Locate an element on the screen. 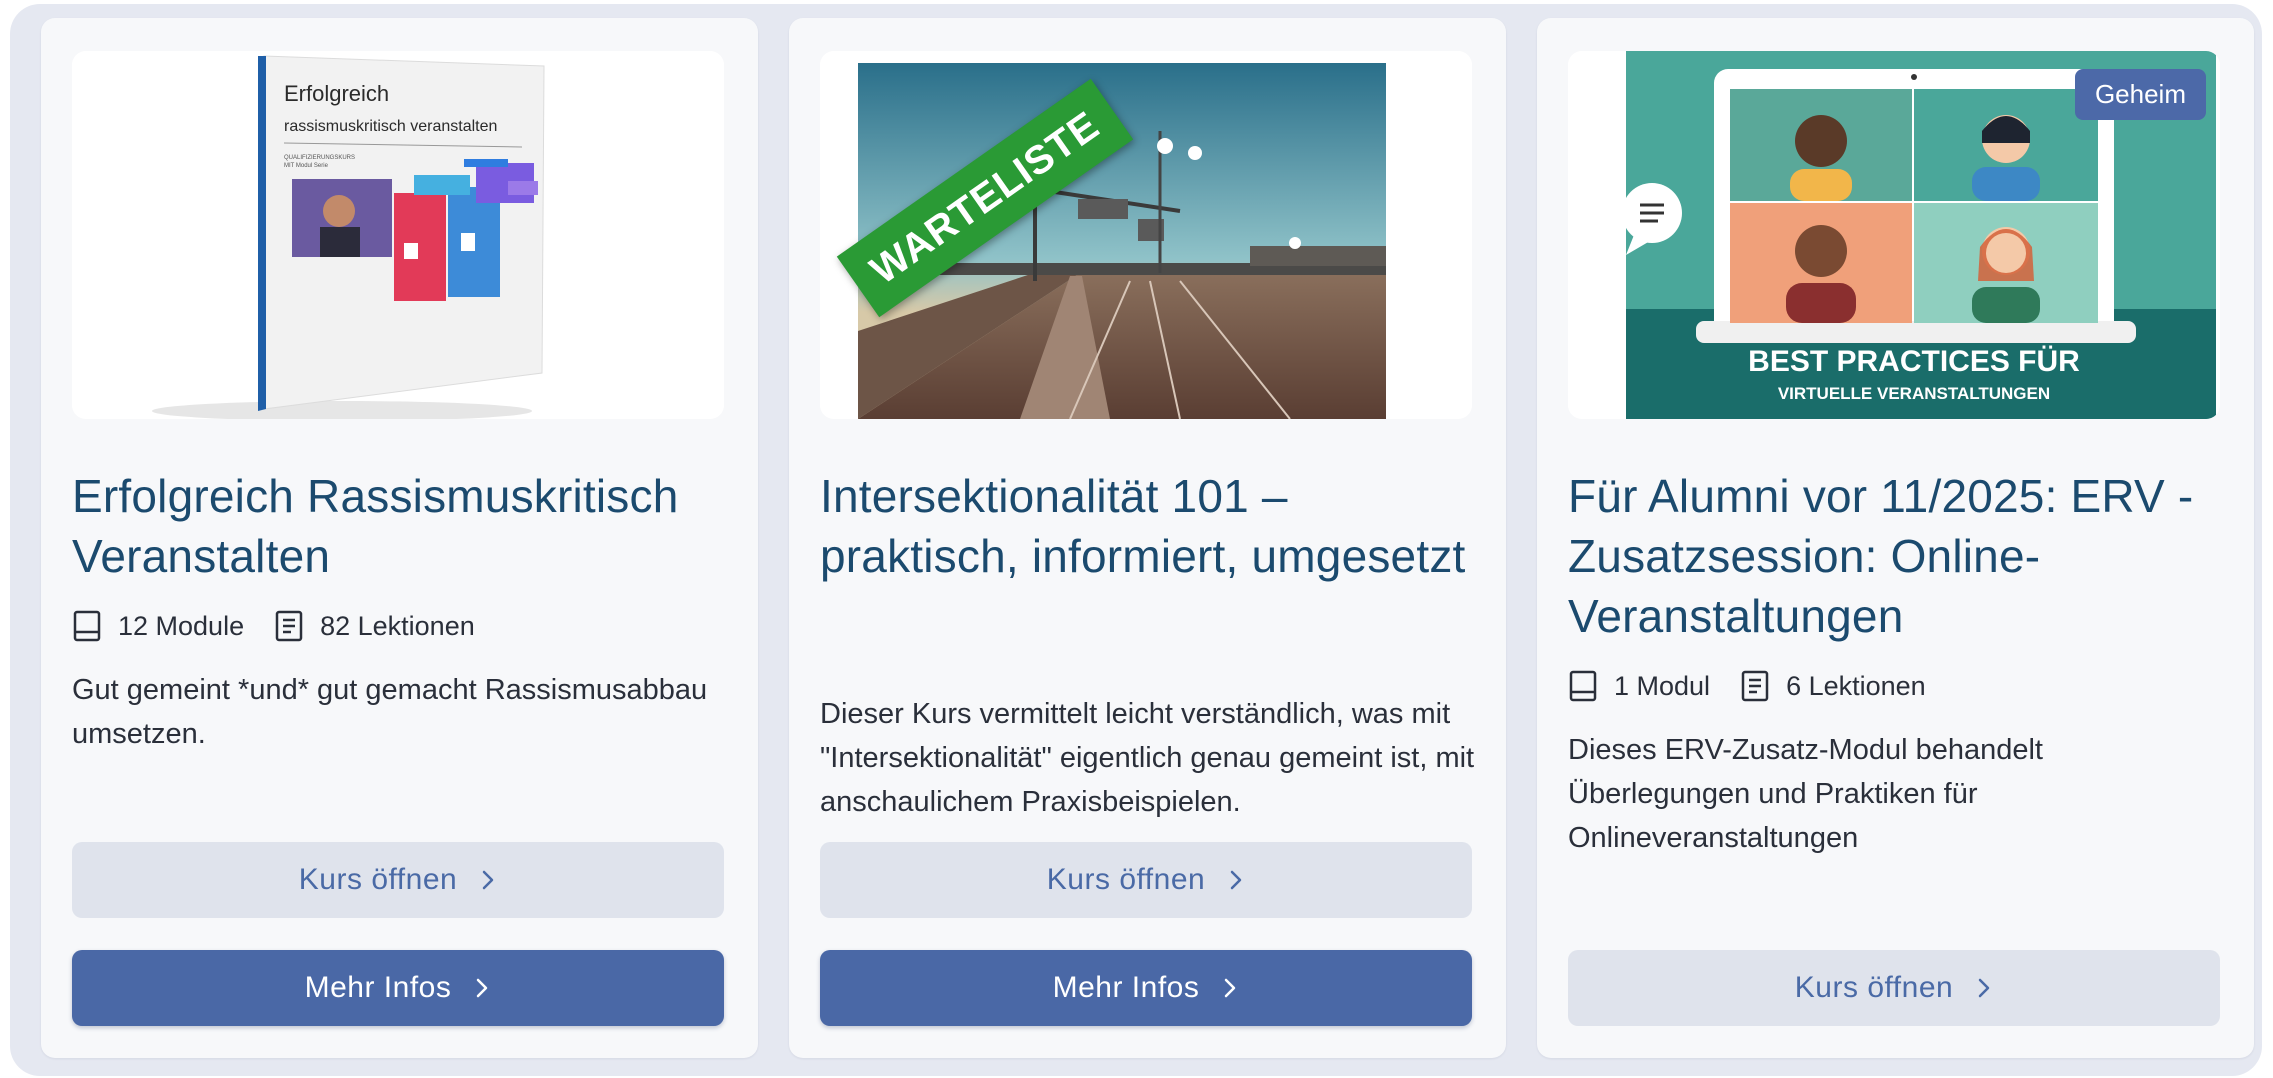  lessons-label: 82 Lektionen is located at coordinates (397, 625).